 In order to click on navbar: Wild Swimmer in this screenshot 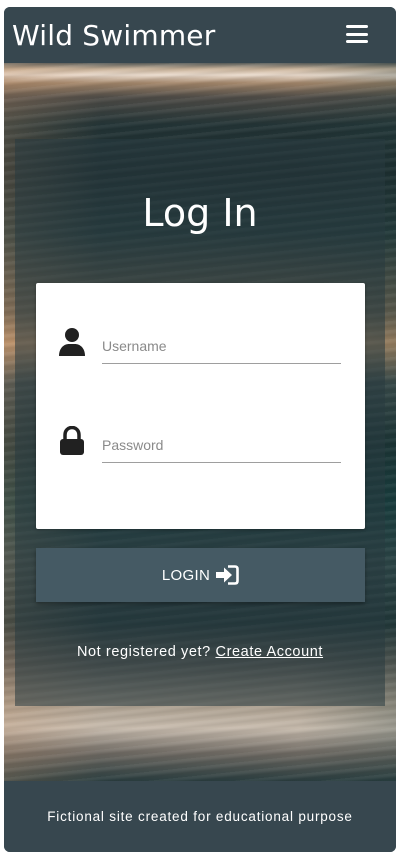, I will do `click(200, 35)`.